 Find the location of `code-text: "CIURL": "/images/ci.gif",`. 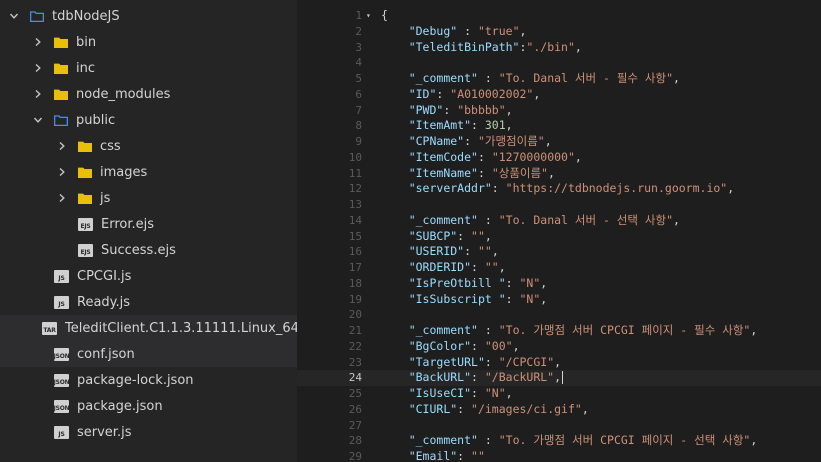

code-text: "CIURL": "/images/ci.gif", is located at coordinates (485, 410).